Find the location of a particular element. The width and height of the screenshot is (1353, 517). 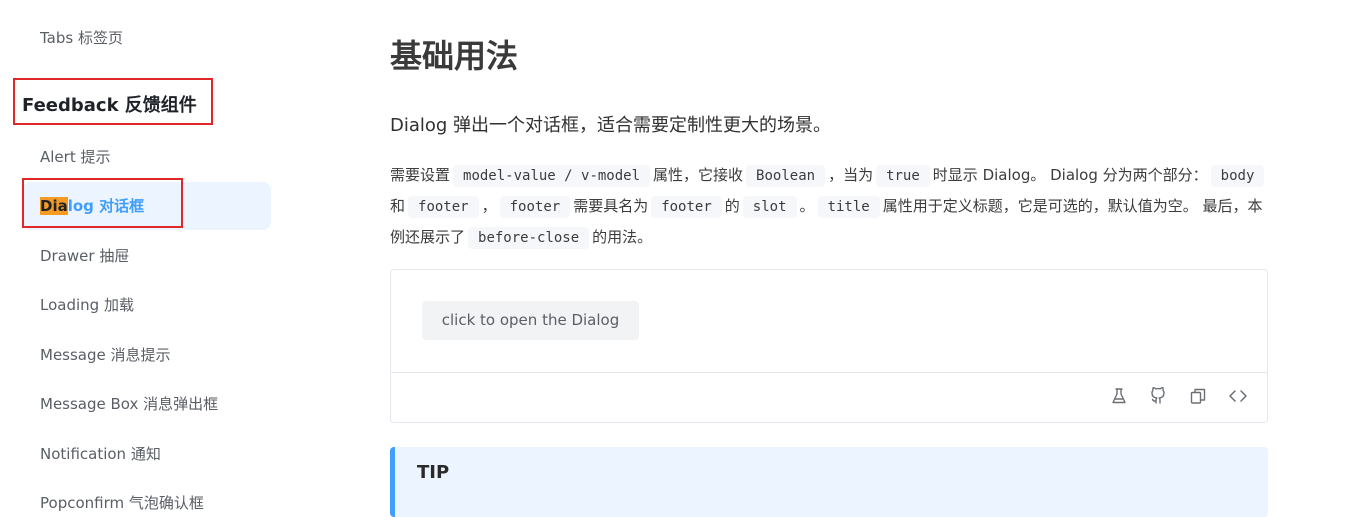

sidebar-item-tabs: Tabs 标签页 is located at coordinates (81, 38).